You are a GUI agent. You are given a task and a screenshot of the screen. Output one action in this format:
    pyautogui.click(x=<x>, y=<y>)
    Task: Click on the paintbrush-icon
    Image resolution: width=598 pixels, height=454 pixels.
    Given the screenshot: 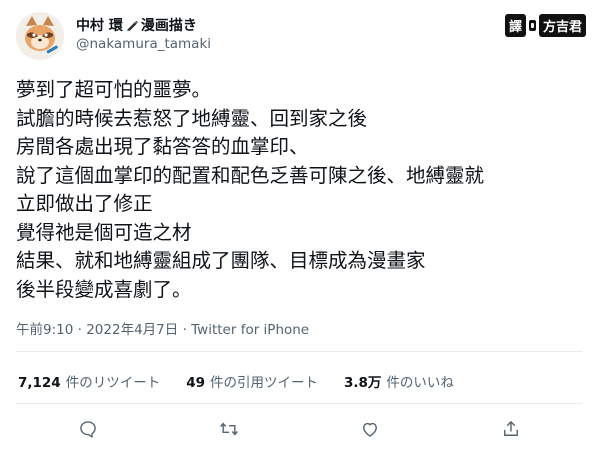 What is the action you would take?
    pyautogui.click(x=132, y=25)
    